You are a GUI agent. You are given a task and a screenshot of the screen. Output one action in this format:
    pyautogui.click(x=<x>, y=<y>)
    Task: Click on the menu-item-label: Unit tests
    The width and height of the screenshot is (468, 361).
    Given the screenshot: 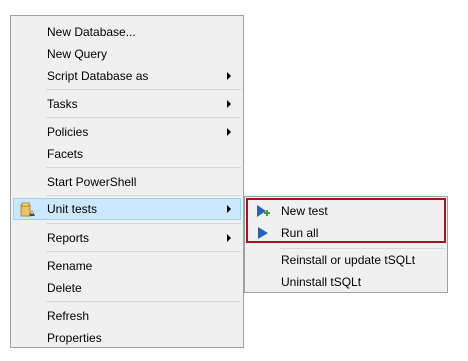 What is the action you would take?
    pyautogui.click(x=72, y=209)
    